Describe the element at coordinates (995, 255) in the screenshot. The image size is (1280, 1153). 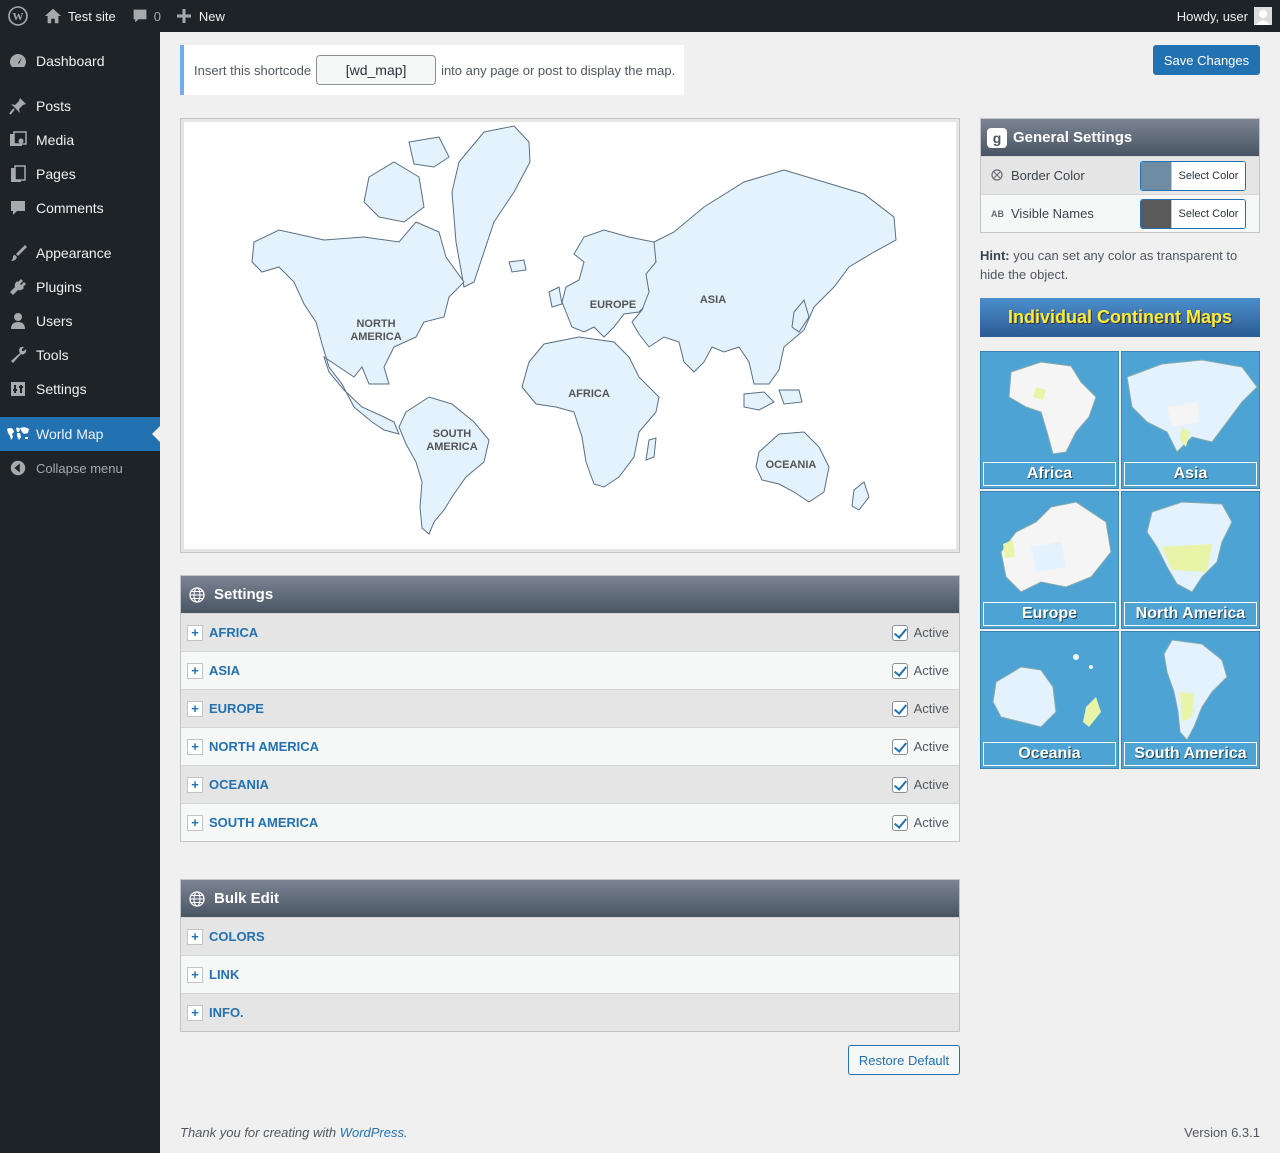
I see `hint-bold: Hint:` at that location.